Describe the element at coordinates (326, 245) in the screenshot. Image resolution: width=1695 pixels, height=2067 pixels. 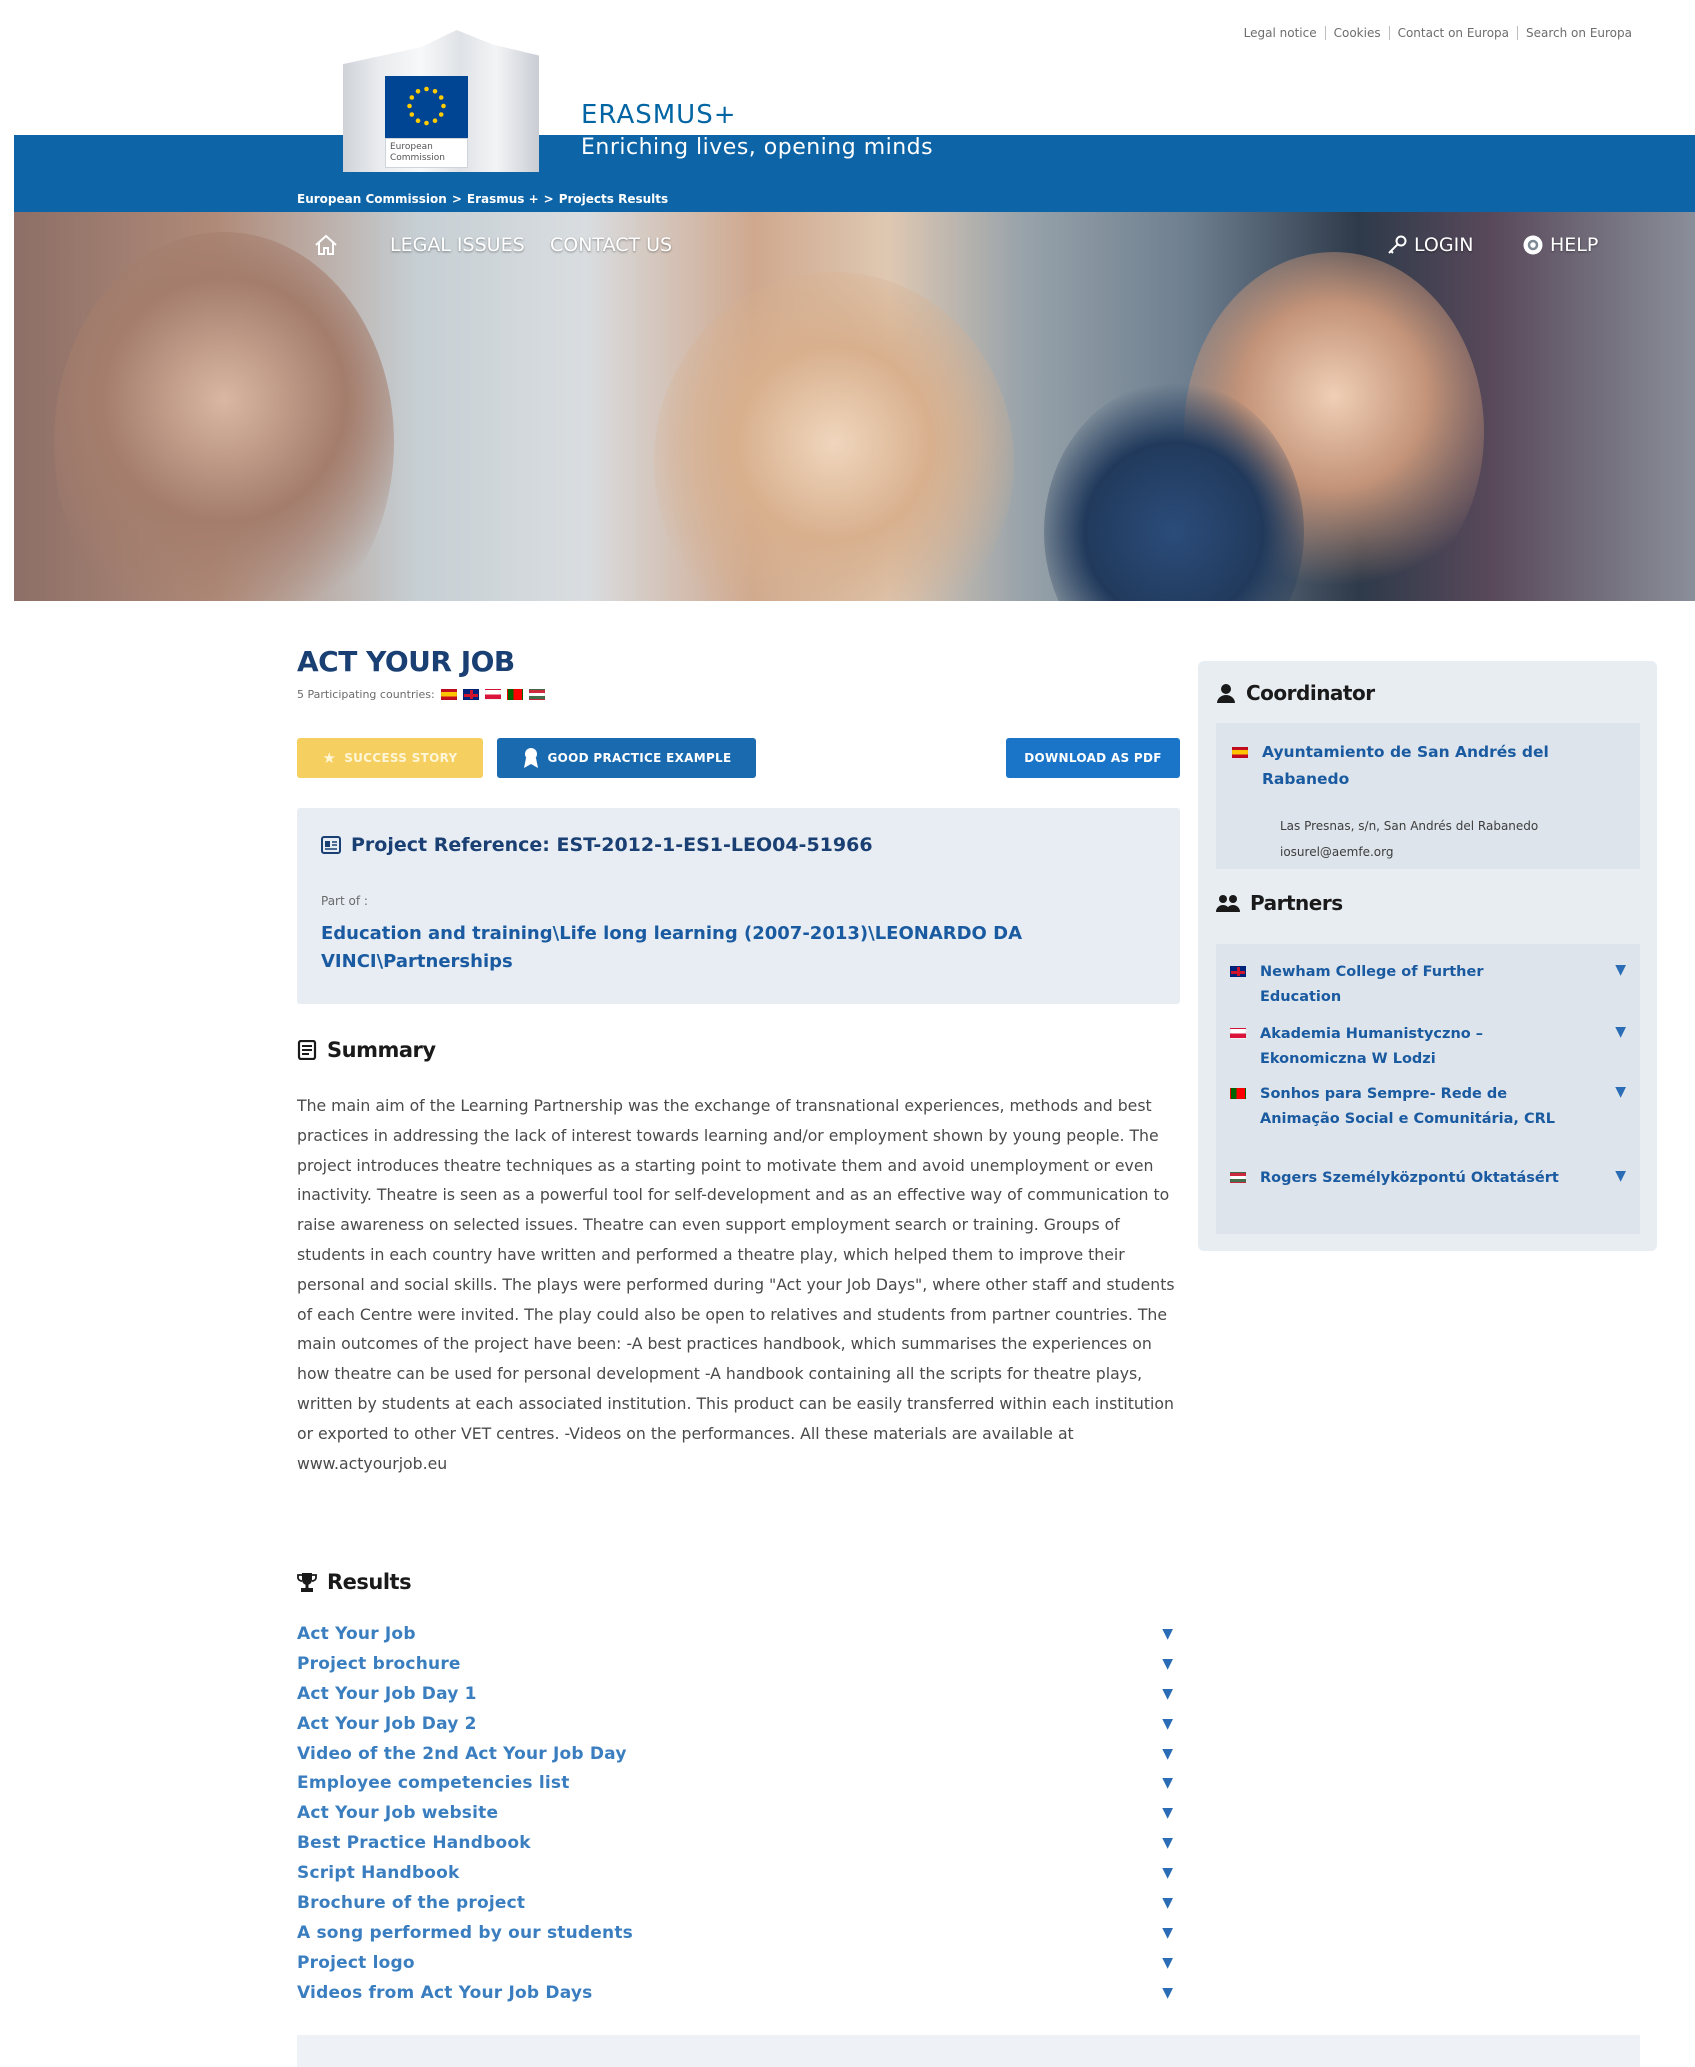
I see `nav-home` at that location.